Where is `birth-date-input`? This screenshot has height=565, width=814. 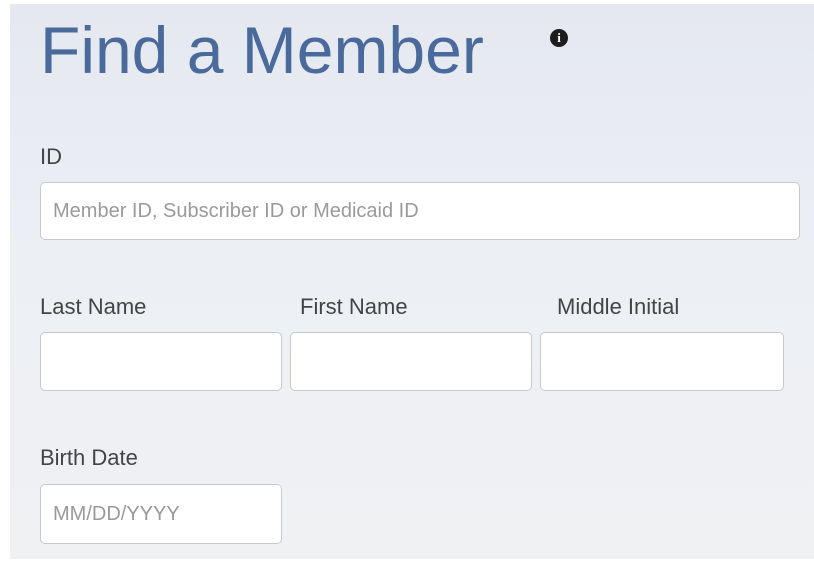
birth-date-input is located at coordinates (161, 514).